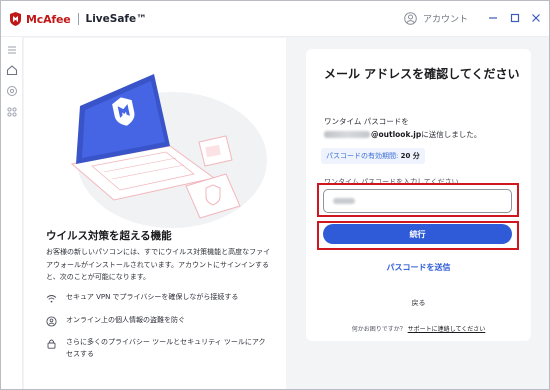  Describe the element at coordinates (116, 19) in the screenshot. I see `product-name: LiveSafe™` at that location.